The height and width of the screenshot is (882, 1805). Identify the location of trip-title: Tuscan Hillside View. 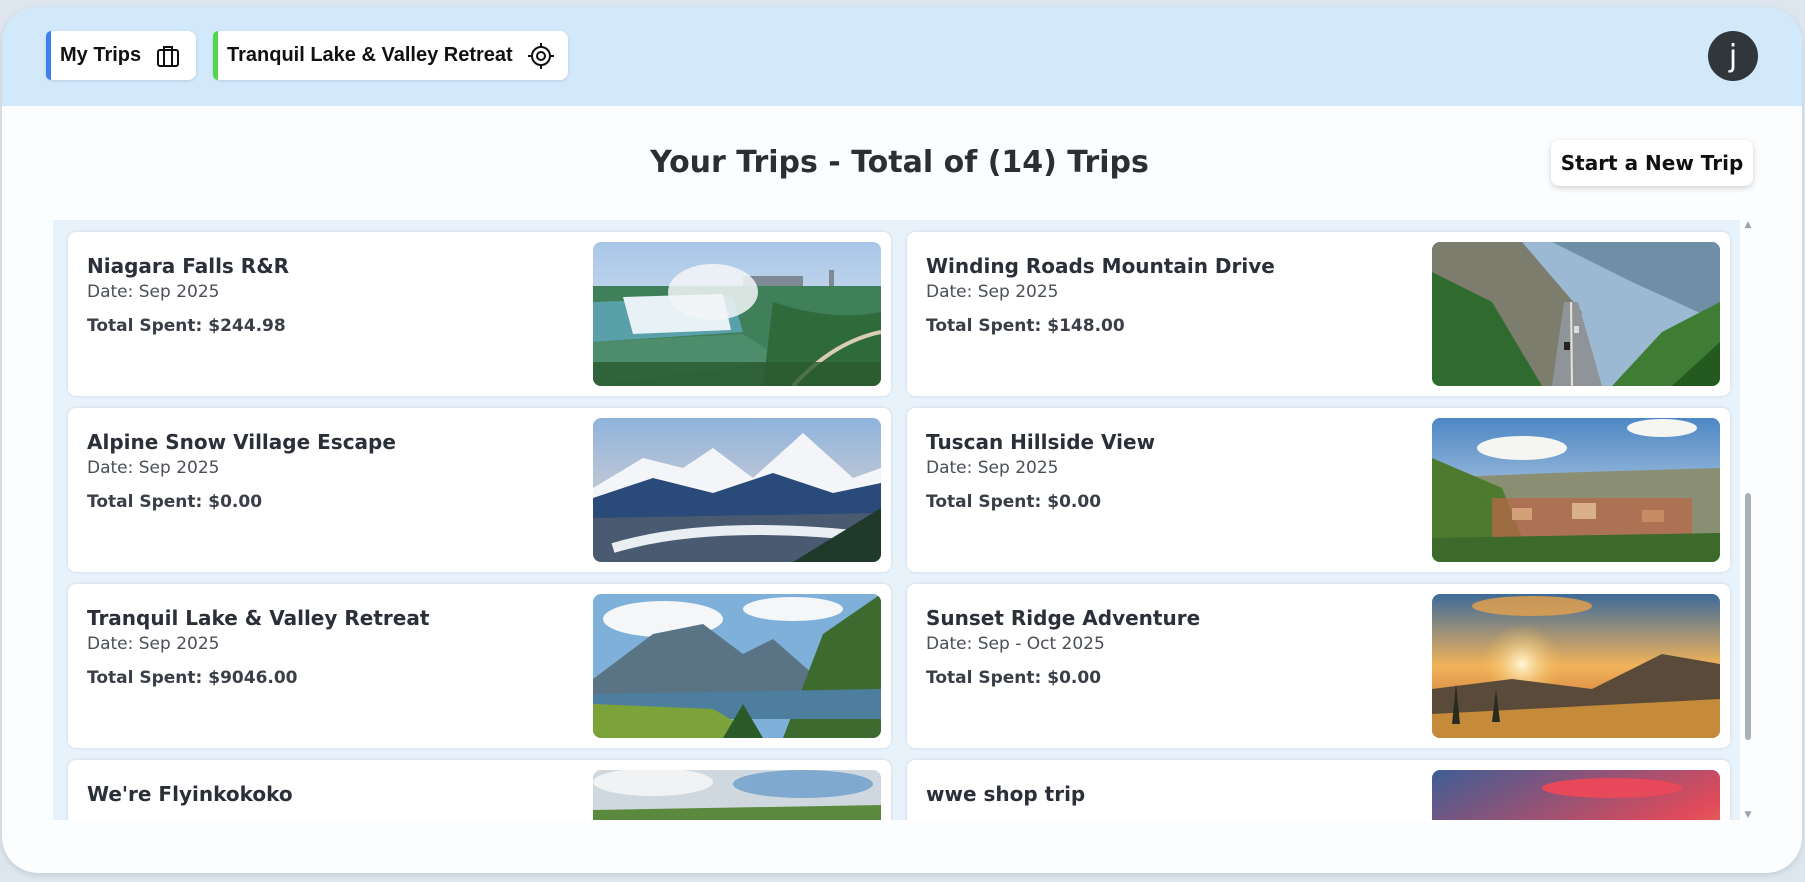
(1041, 442).